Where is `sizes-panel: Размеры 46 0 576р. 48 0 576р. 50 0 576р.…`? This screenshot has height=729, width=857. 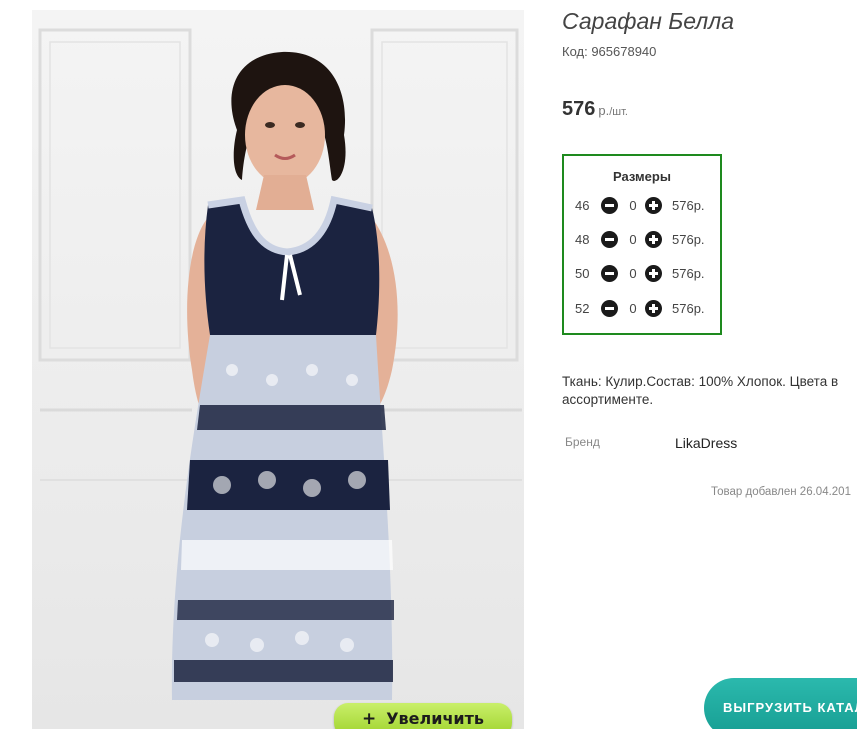
sizes-panel: Размеры 46 0 576р. 48 0 576р. 50 0 576р.… is located at coordinates (642, 244).